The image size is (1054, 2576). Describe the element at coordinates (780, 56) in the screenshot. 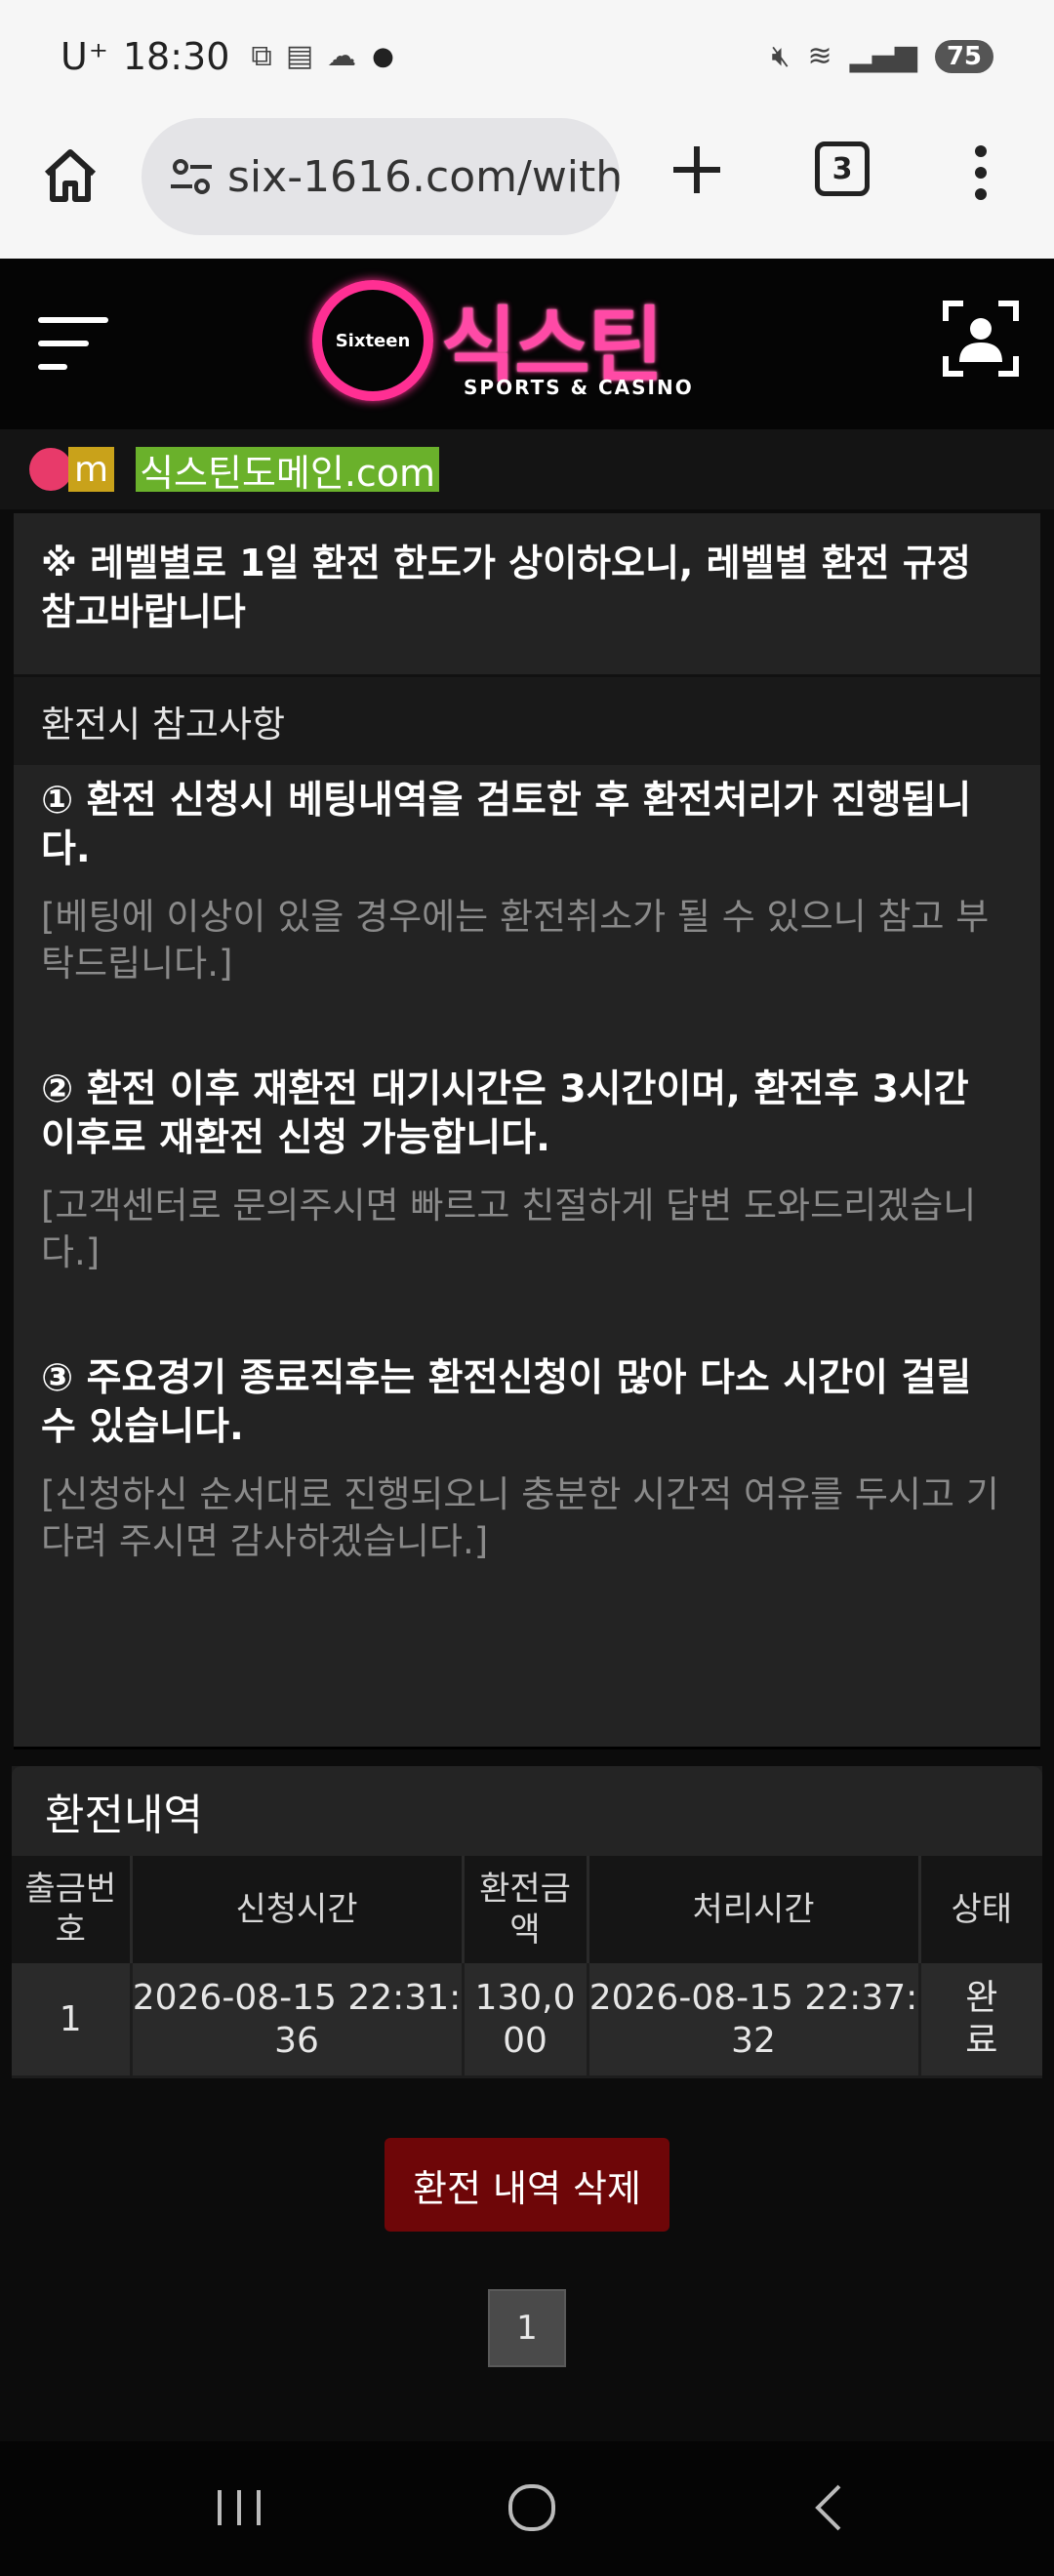

I see `mute-icon: 🔇︎` at that location.